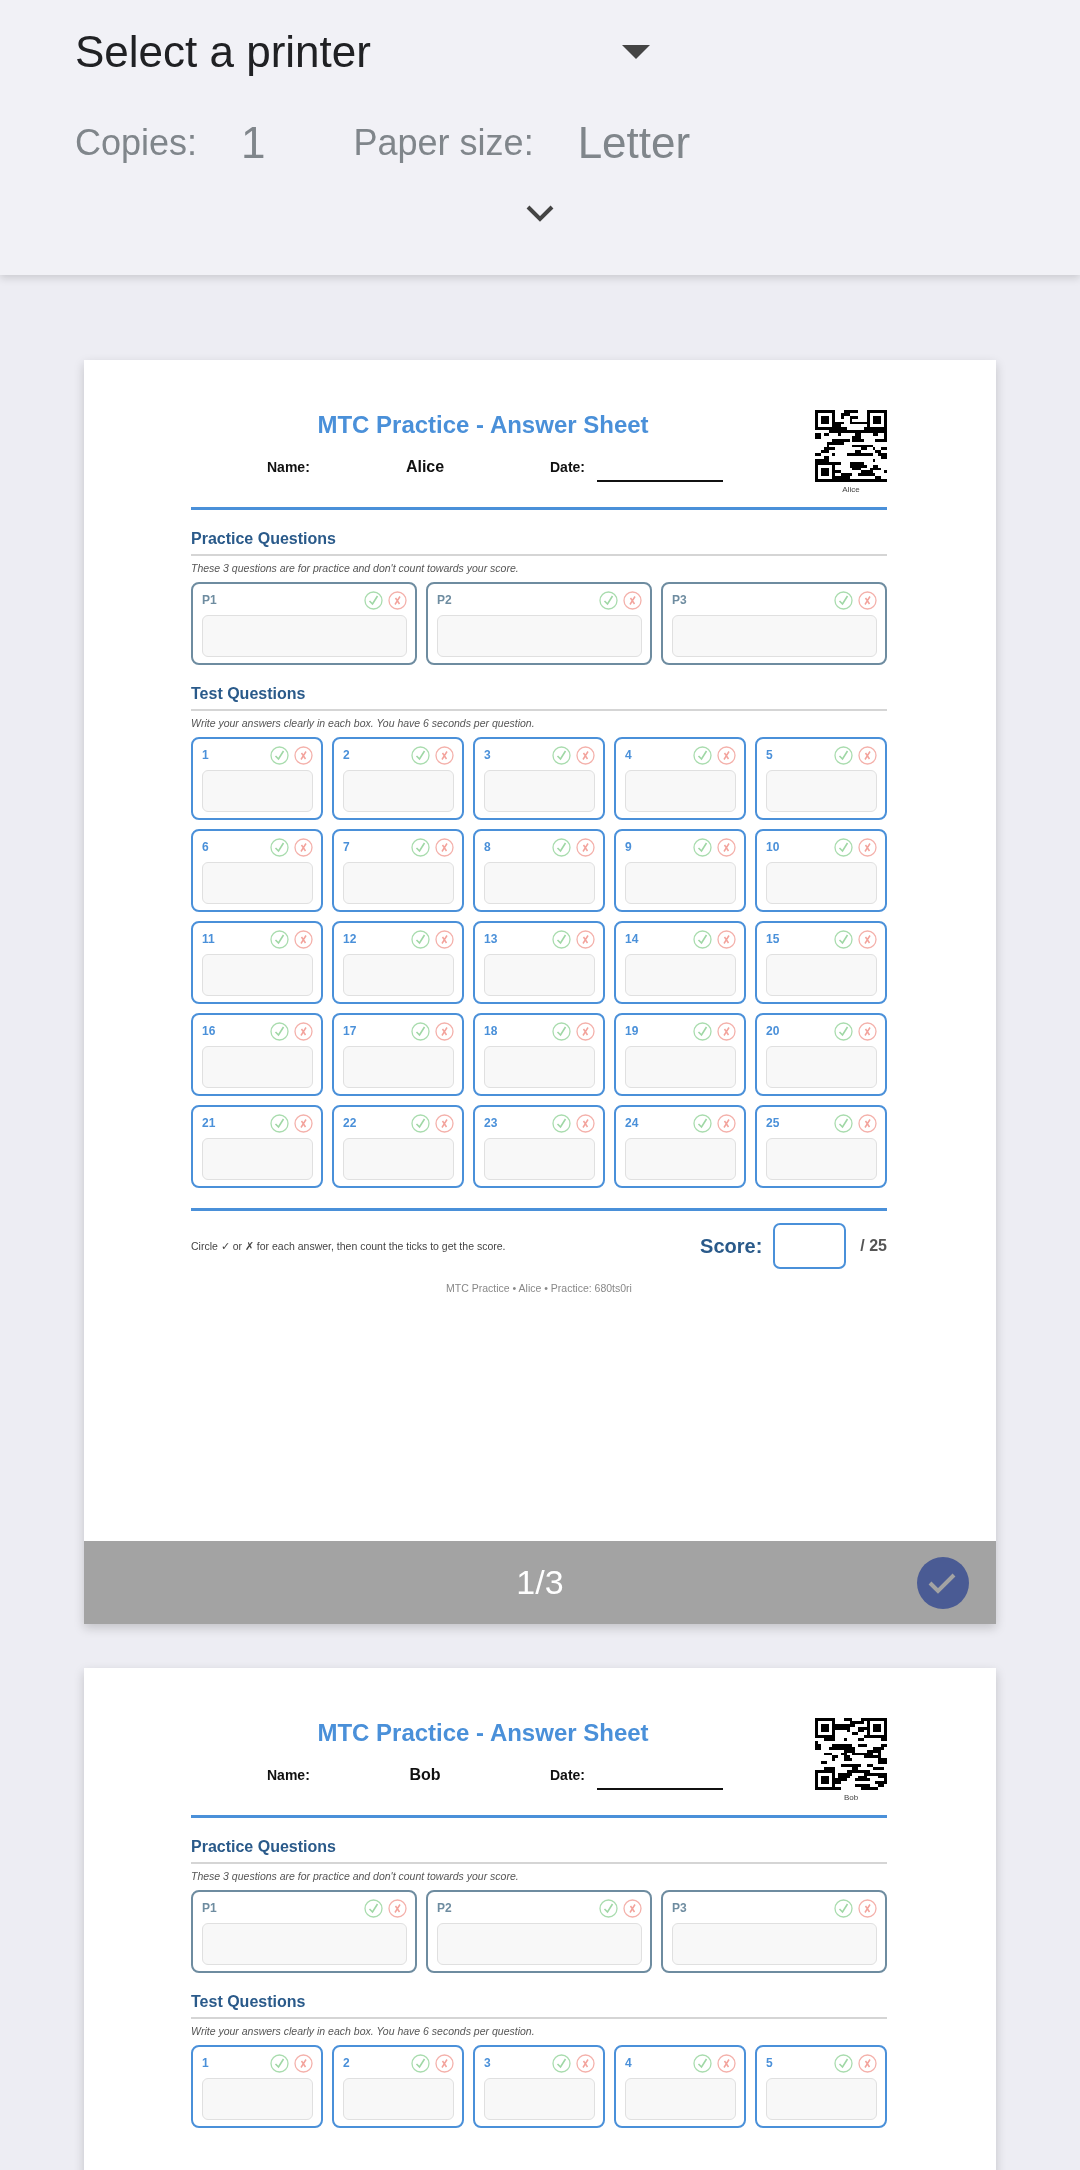  I want to click on question-number: 9, so click(628, 847).